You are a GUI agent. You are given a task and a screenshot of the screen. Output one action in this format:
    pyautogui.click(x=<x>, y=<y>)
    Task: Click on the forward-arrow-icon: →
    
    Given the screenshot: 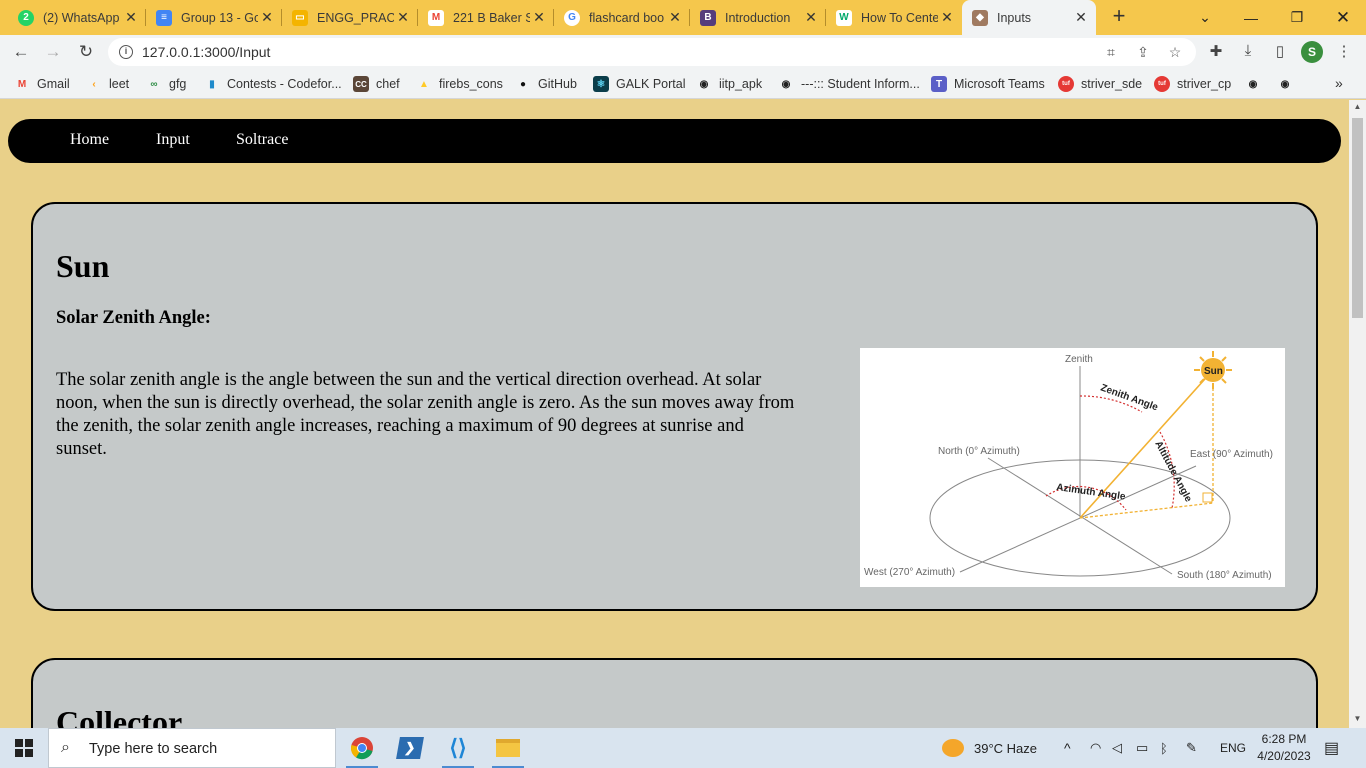 What is the action you would take?
    pyautogui.click(x=53, y=52)
    